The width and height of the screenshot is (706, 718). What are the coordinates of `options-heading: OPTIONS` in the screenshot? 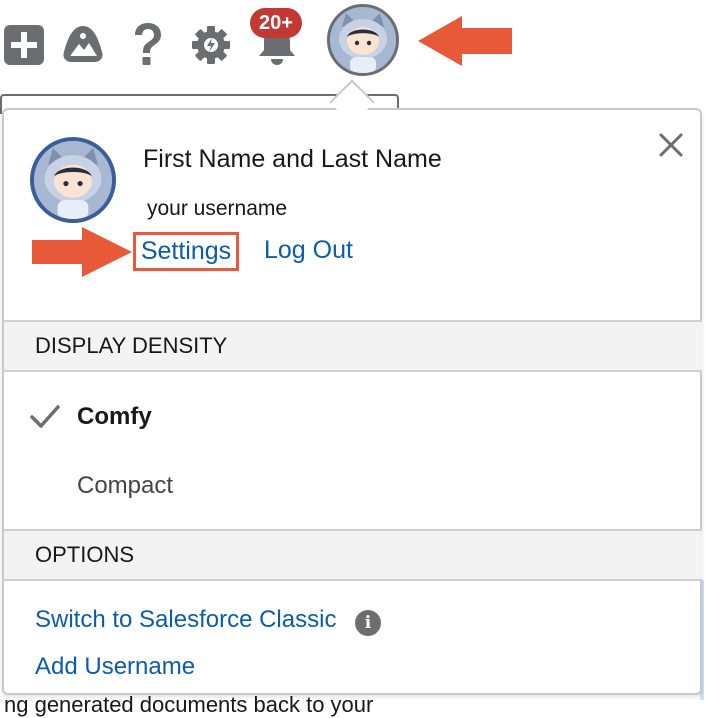 It's located at (353, 555).